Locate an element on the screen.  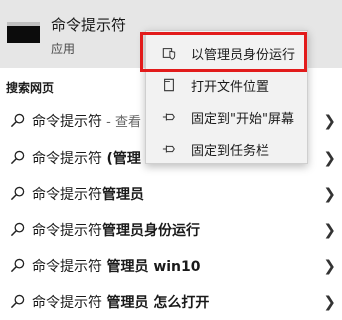
result-text: 命令提示符 - 查看 is located at coordinates (86, 122).